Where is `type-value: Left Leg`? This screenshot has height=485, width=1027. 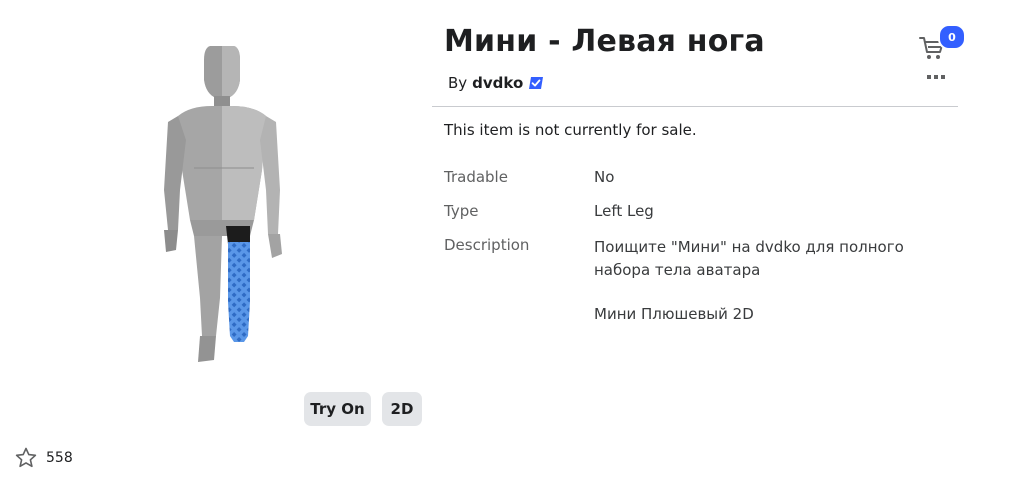
type-value: Left Leg is located at coordinates (624, 211).